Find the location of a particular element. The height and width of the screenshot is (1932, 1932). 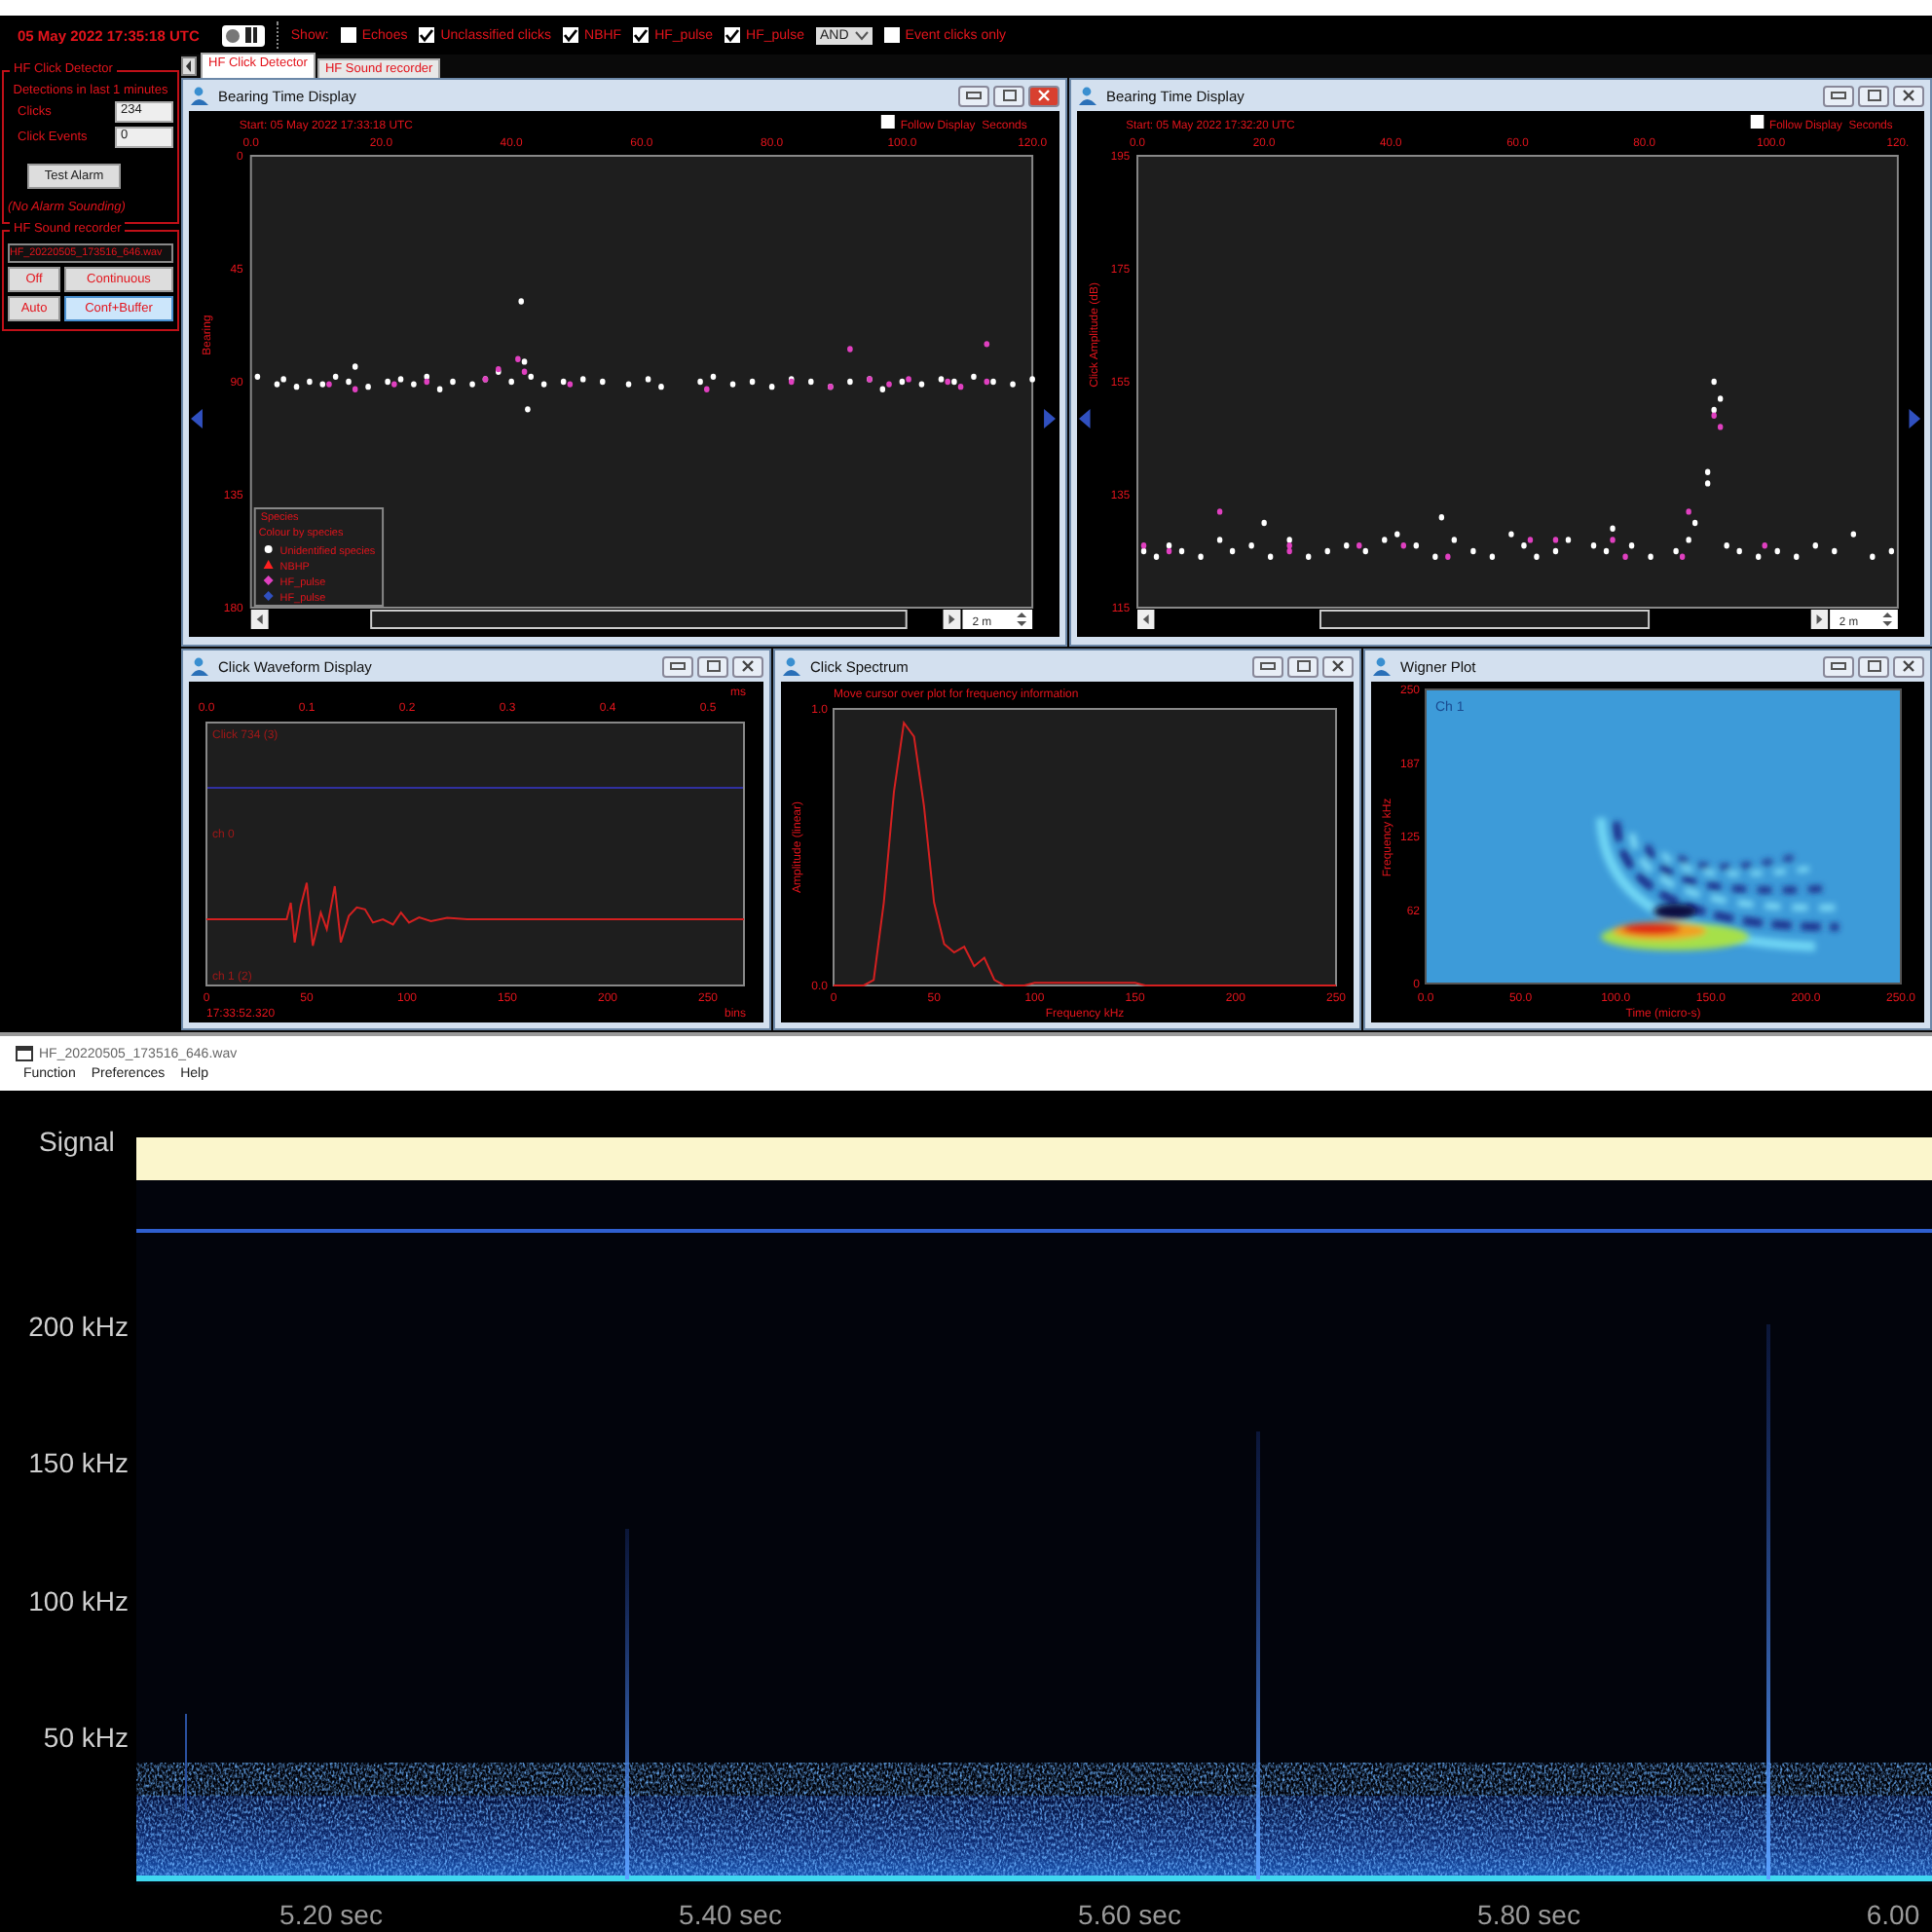

time-label: 5.80 sec is located at coordinates (1528, 1914).